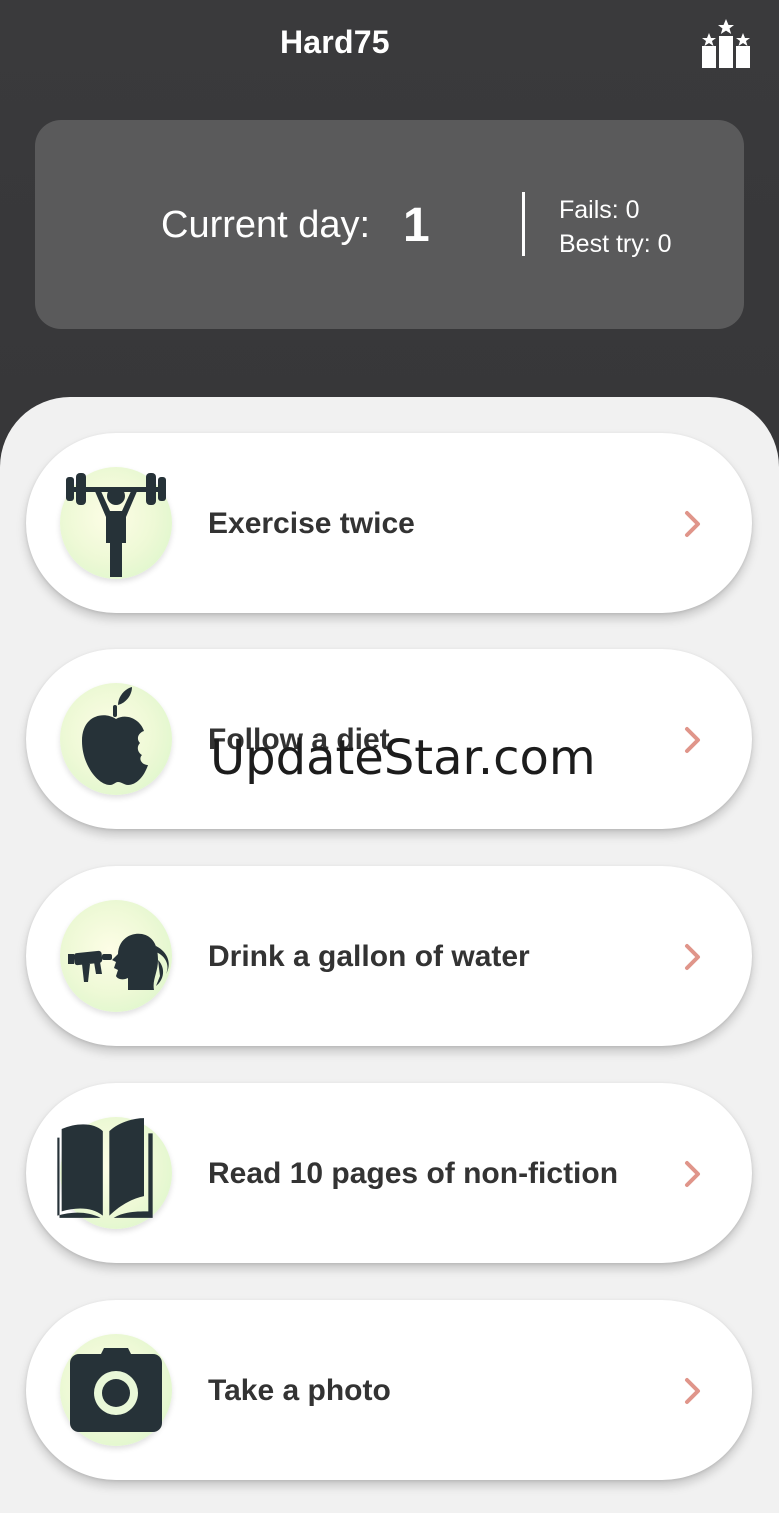 Image resolution: width=779 pixels, height=1513 pixels. I want to click on task-card-exercise: Exercise twice, so click(389, 523).